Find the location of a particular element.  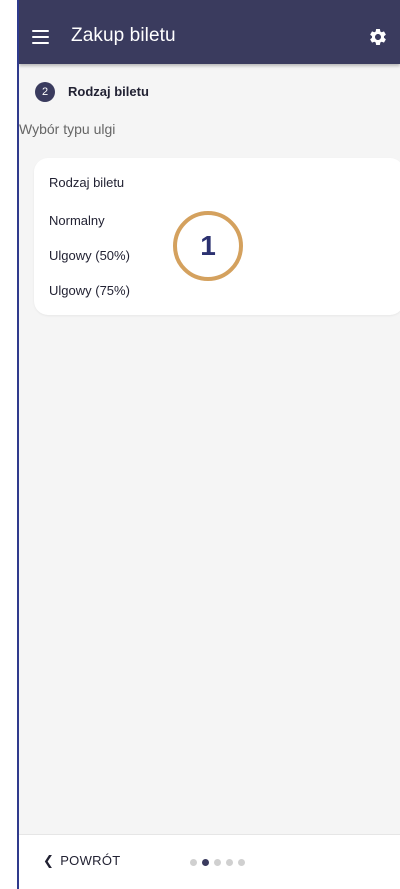

gear-icon is located at coordinates (378, 37).